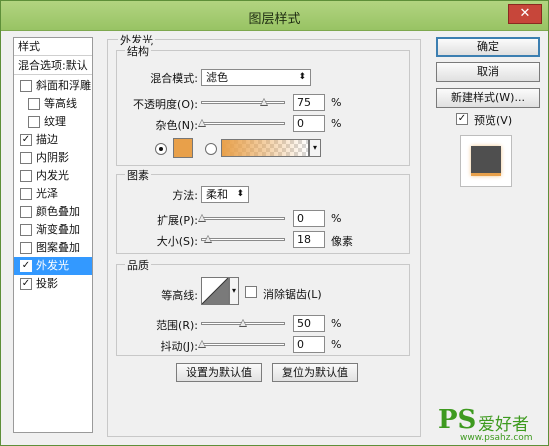 This screenshot has height=446, width=549. Describe the element at coordinates (309, 102) in the screenshot. I see `opacity-input: 75` at that location.